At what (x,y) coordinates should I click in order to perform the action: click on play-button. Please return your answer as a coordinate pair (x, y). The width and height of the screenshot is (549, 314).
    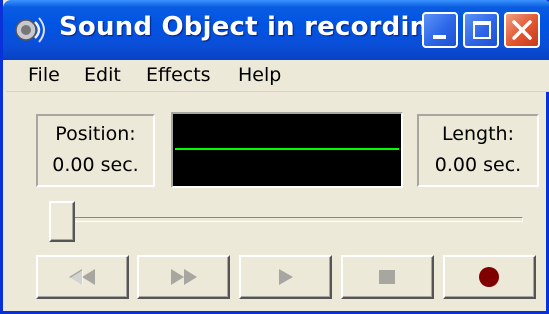
    Looking at the image, I should click on (285, 277).